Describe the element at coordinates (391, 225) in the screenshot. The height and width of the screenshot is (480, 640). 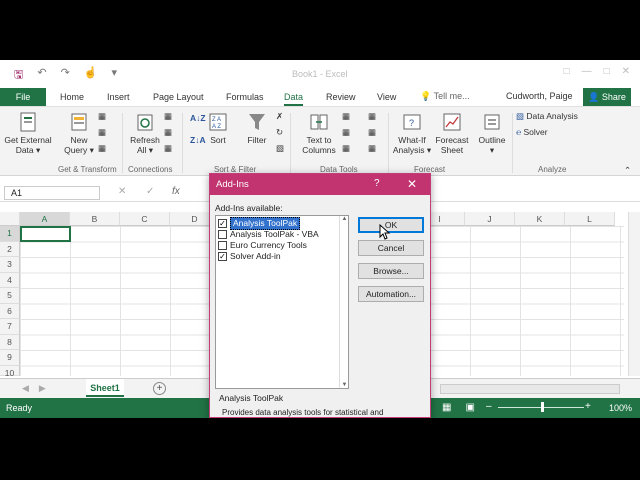
I see `ok-button: OK` at that location.